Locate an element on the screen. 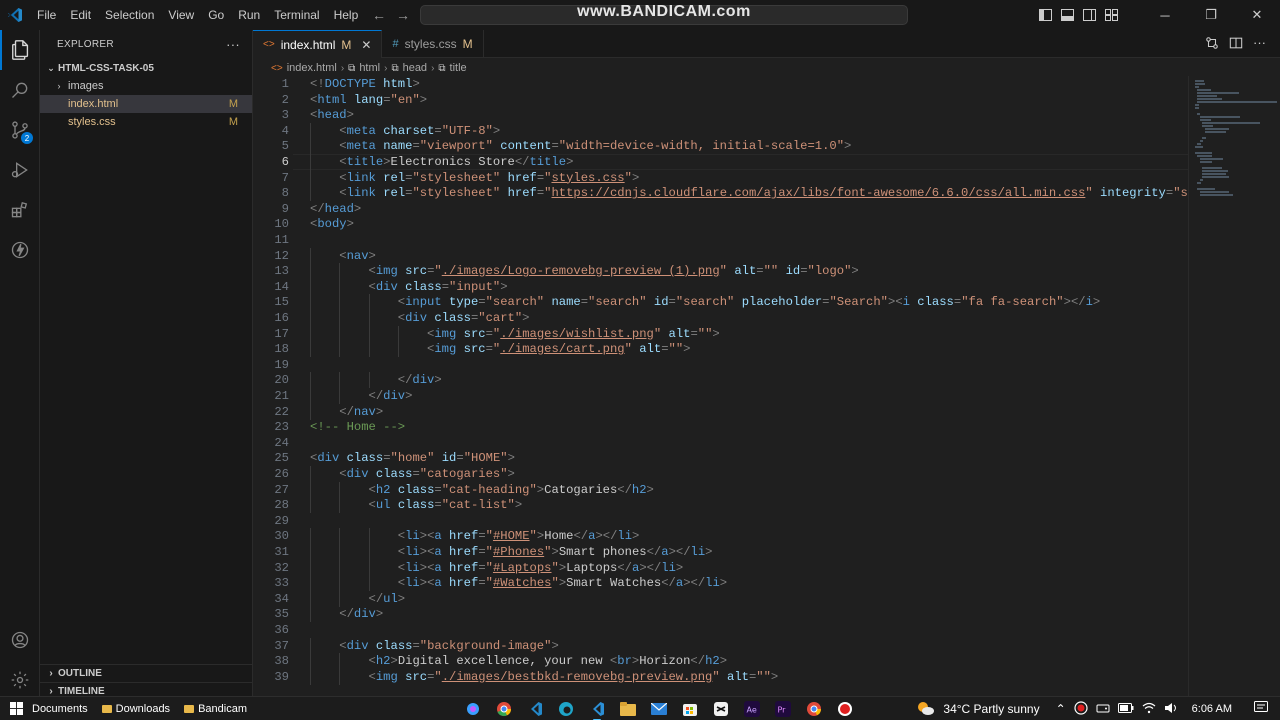 Image resolution: width=1280 pixels, height=720 pixels. tree-item-styles-css: styles.css M is located at coordinates (146, 122).